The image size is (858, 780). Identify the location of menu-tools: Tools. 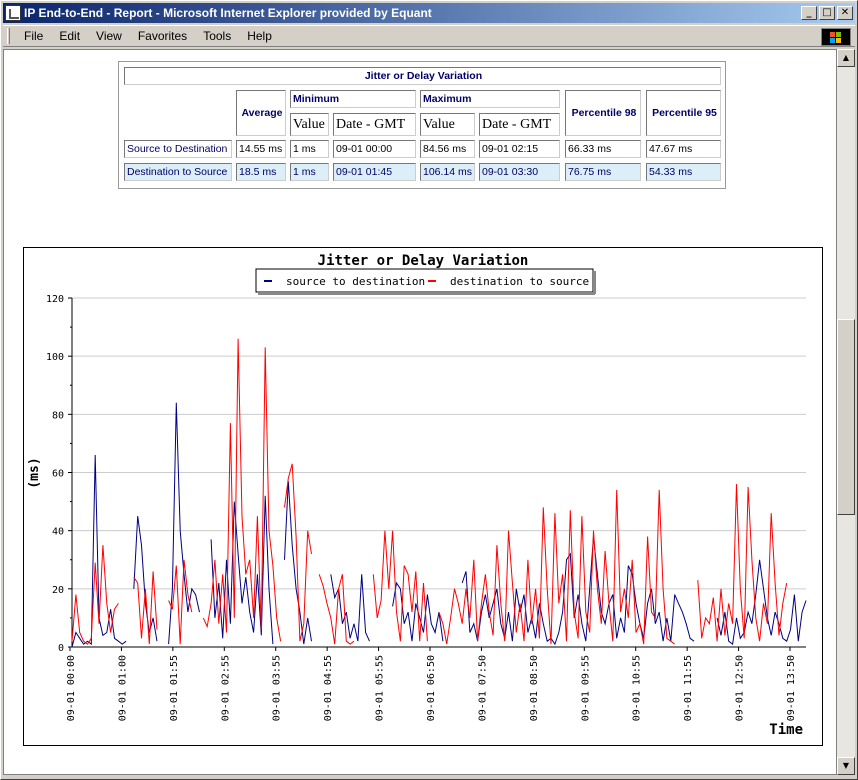
(217, 36).